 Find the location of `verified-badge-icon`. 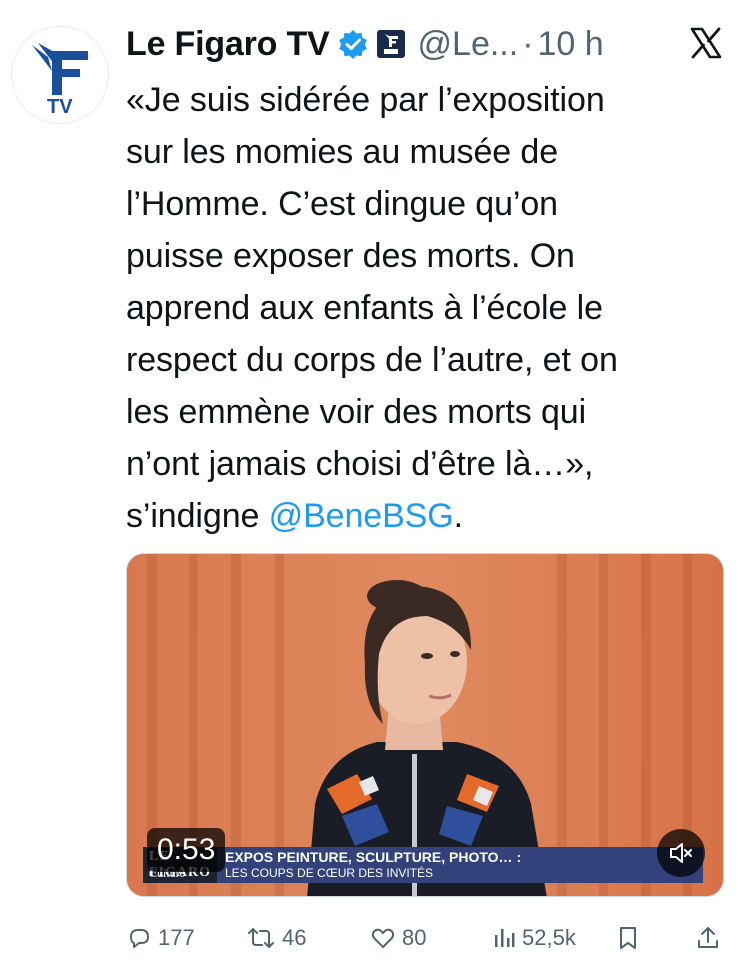

verified-badge-icon is located at coordinates (353, 44).